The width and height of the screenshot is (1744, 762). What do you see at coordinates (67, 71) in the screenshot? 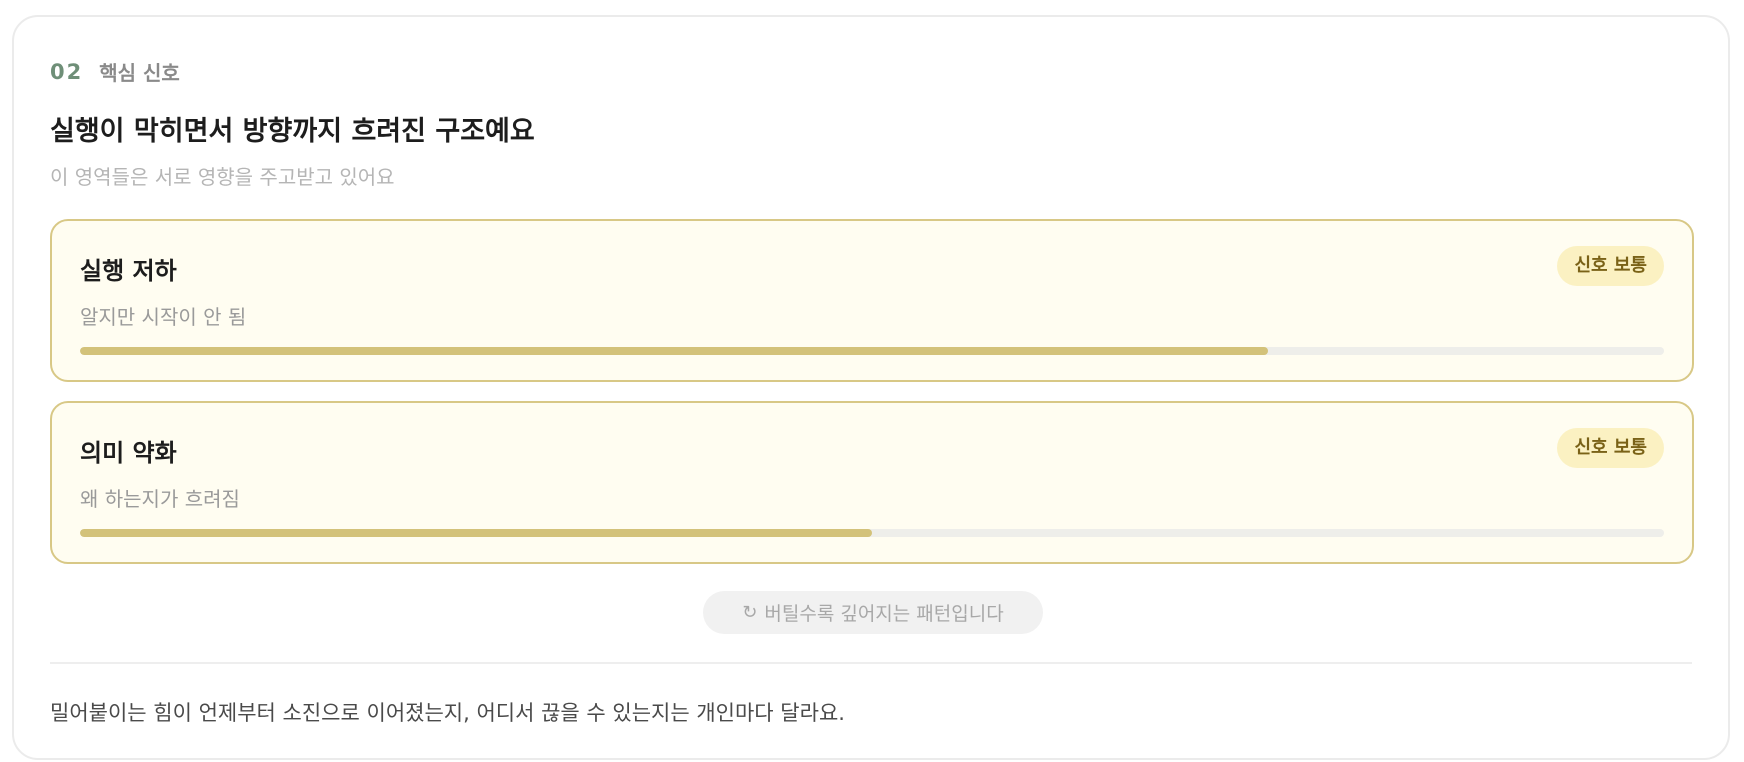
I see `section-number: 02` at bounding box center [67, 71].